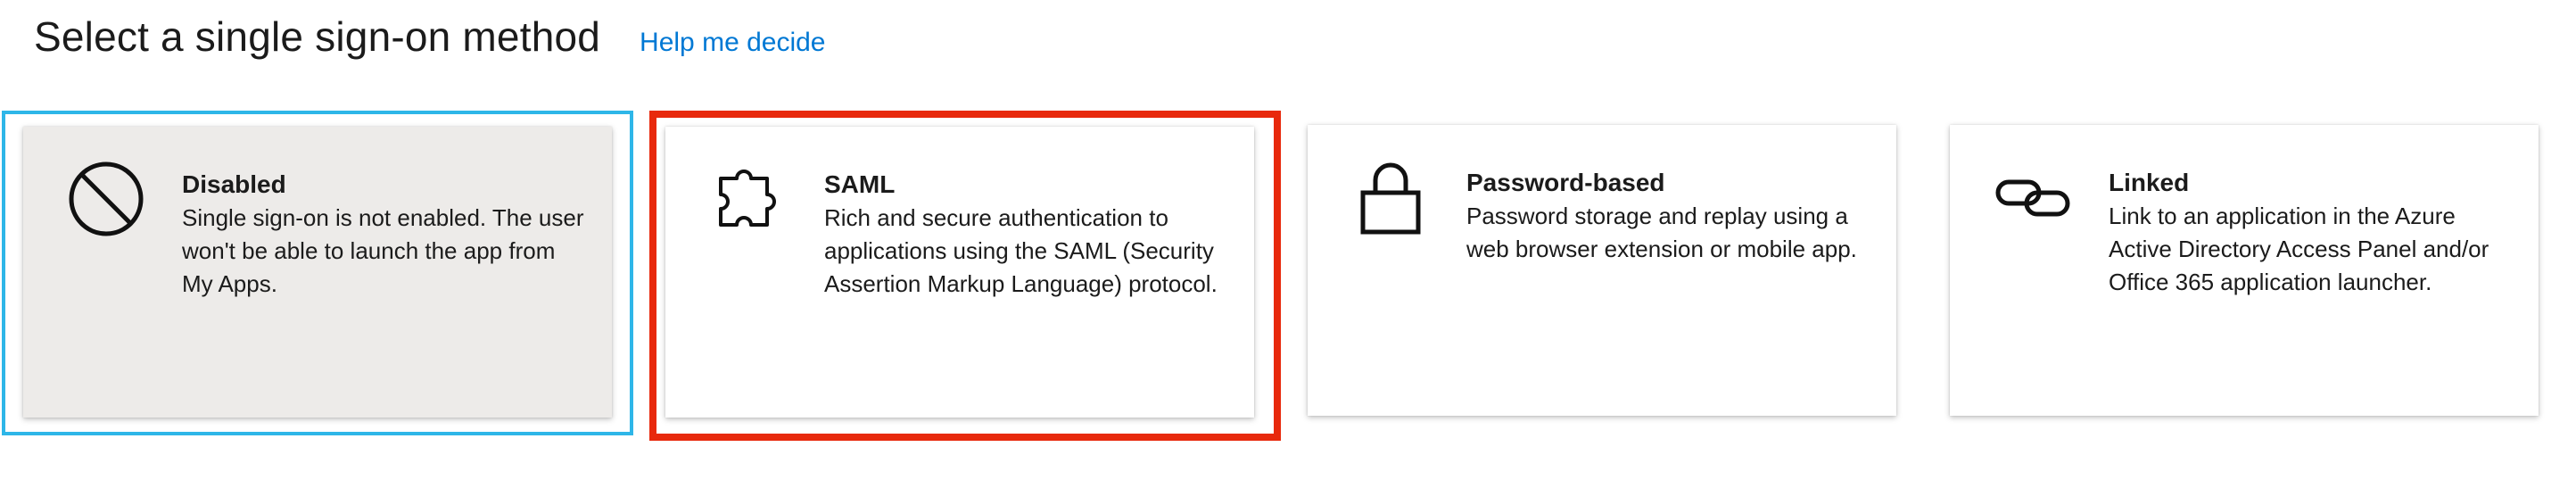  Describe the element at coordinates (2033, 197) in the screenshot. I see `link-icon` at that location.